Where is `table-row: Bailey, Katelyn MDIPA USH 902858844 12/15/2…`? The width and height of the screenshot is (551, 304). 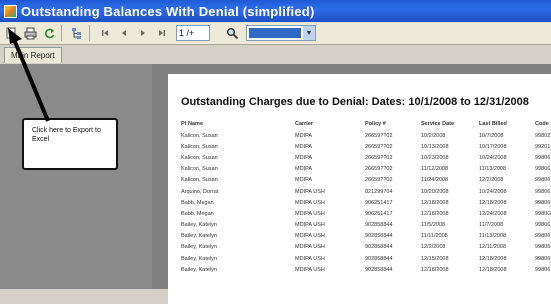
table-row: Bailey, Katelyn MDIPA USH 902858844 12/15/2… is located at coordinates (366, 258).